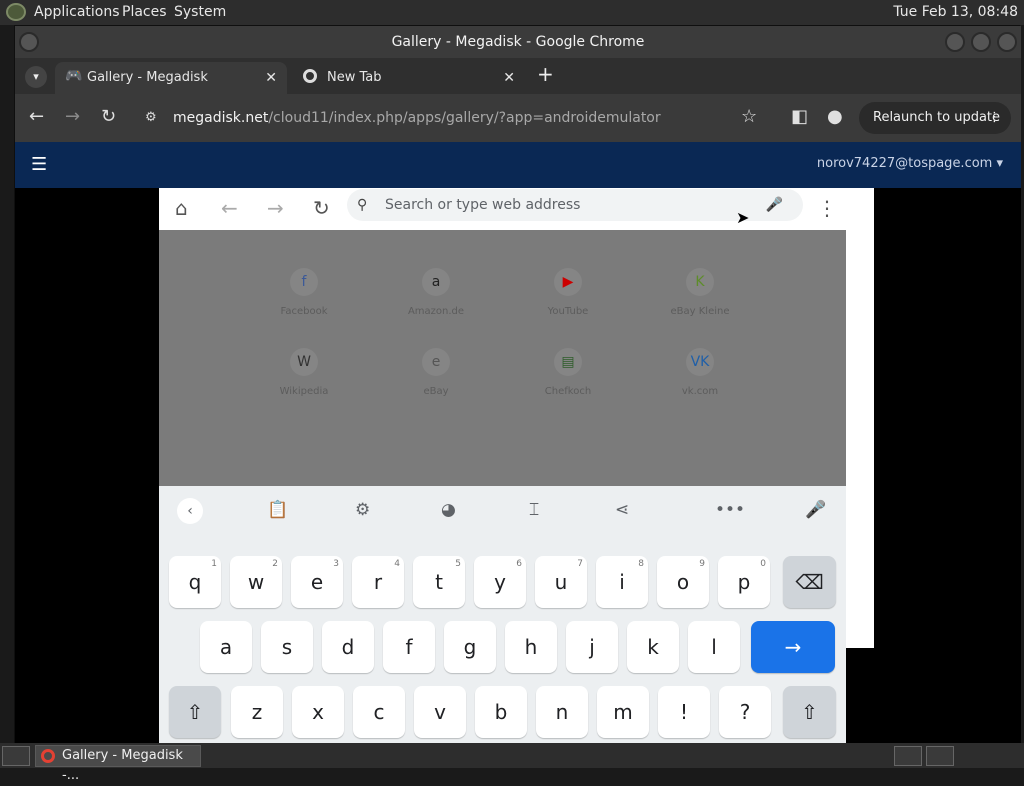  I want to click on key-l: l, so click(714, 647).